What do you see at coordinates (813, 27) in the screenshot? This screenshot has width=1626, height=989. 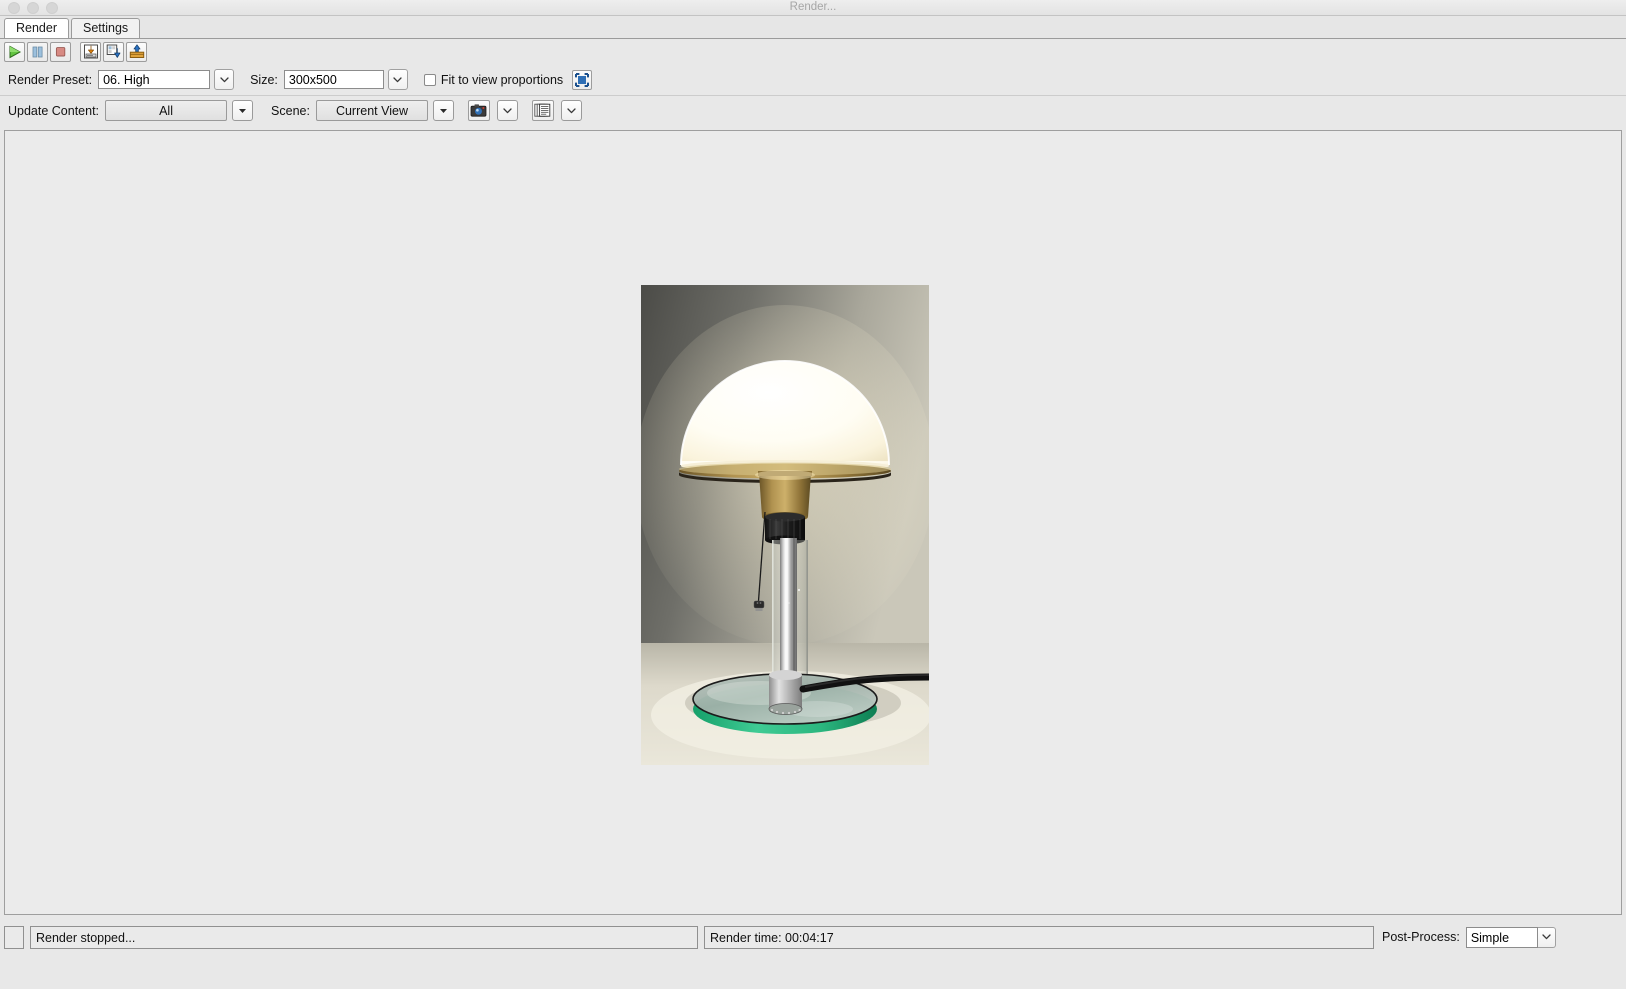 I see `tab-strip: Render Settings` at bounding box center [813, 27].